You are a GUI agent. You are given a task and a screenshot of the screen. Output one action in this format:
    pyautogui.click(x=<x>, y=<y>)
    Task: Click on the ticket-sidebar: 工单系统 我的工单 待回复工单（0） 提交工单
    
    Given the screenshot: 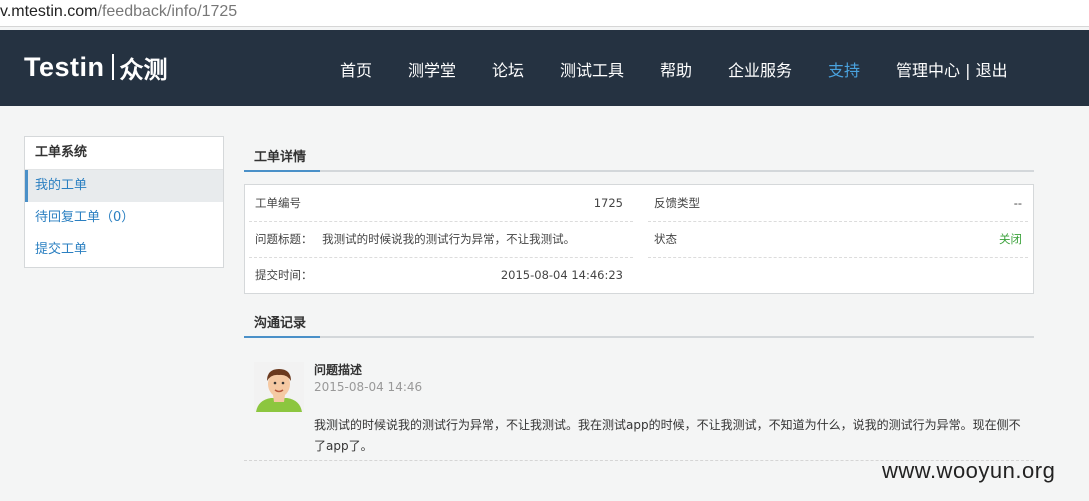 What is the action you would take?
    pyautogui.click(x=124, y=202)
    